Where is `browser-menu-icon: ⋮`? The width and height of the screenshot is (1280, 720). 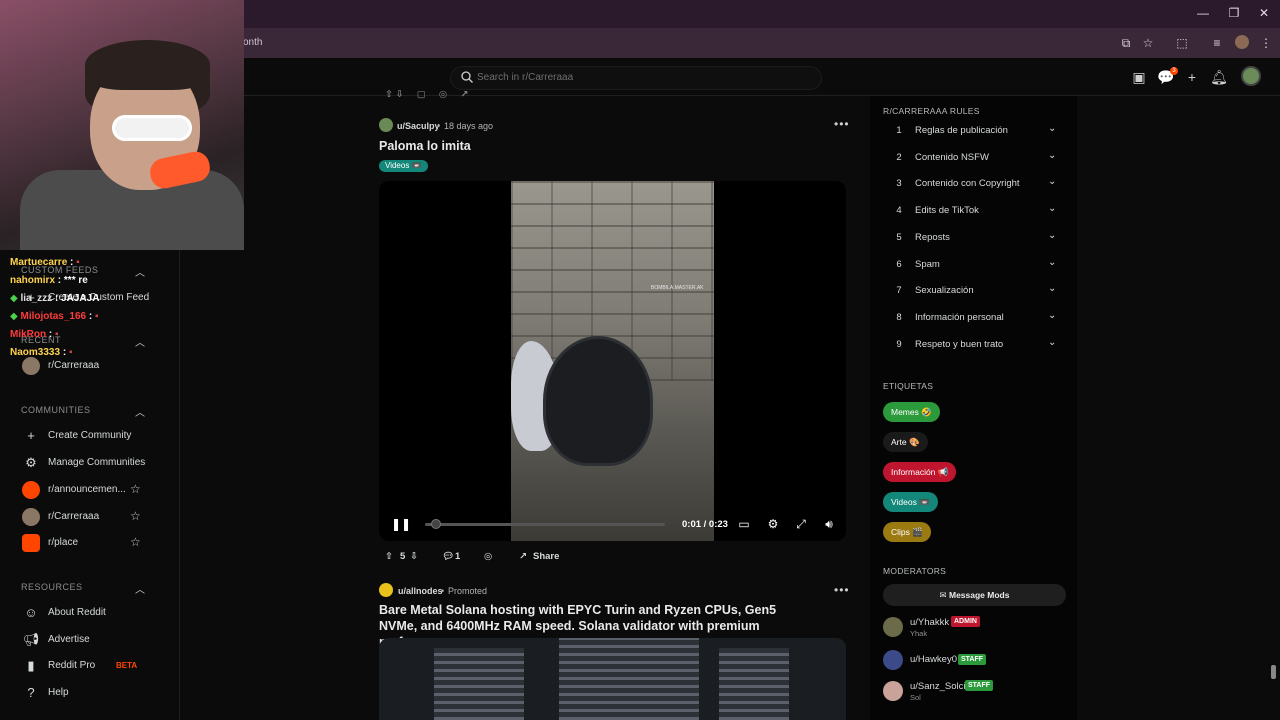 browser-menu-icon: ⋮ is located at coordinates (1266, 43).